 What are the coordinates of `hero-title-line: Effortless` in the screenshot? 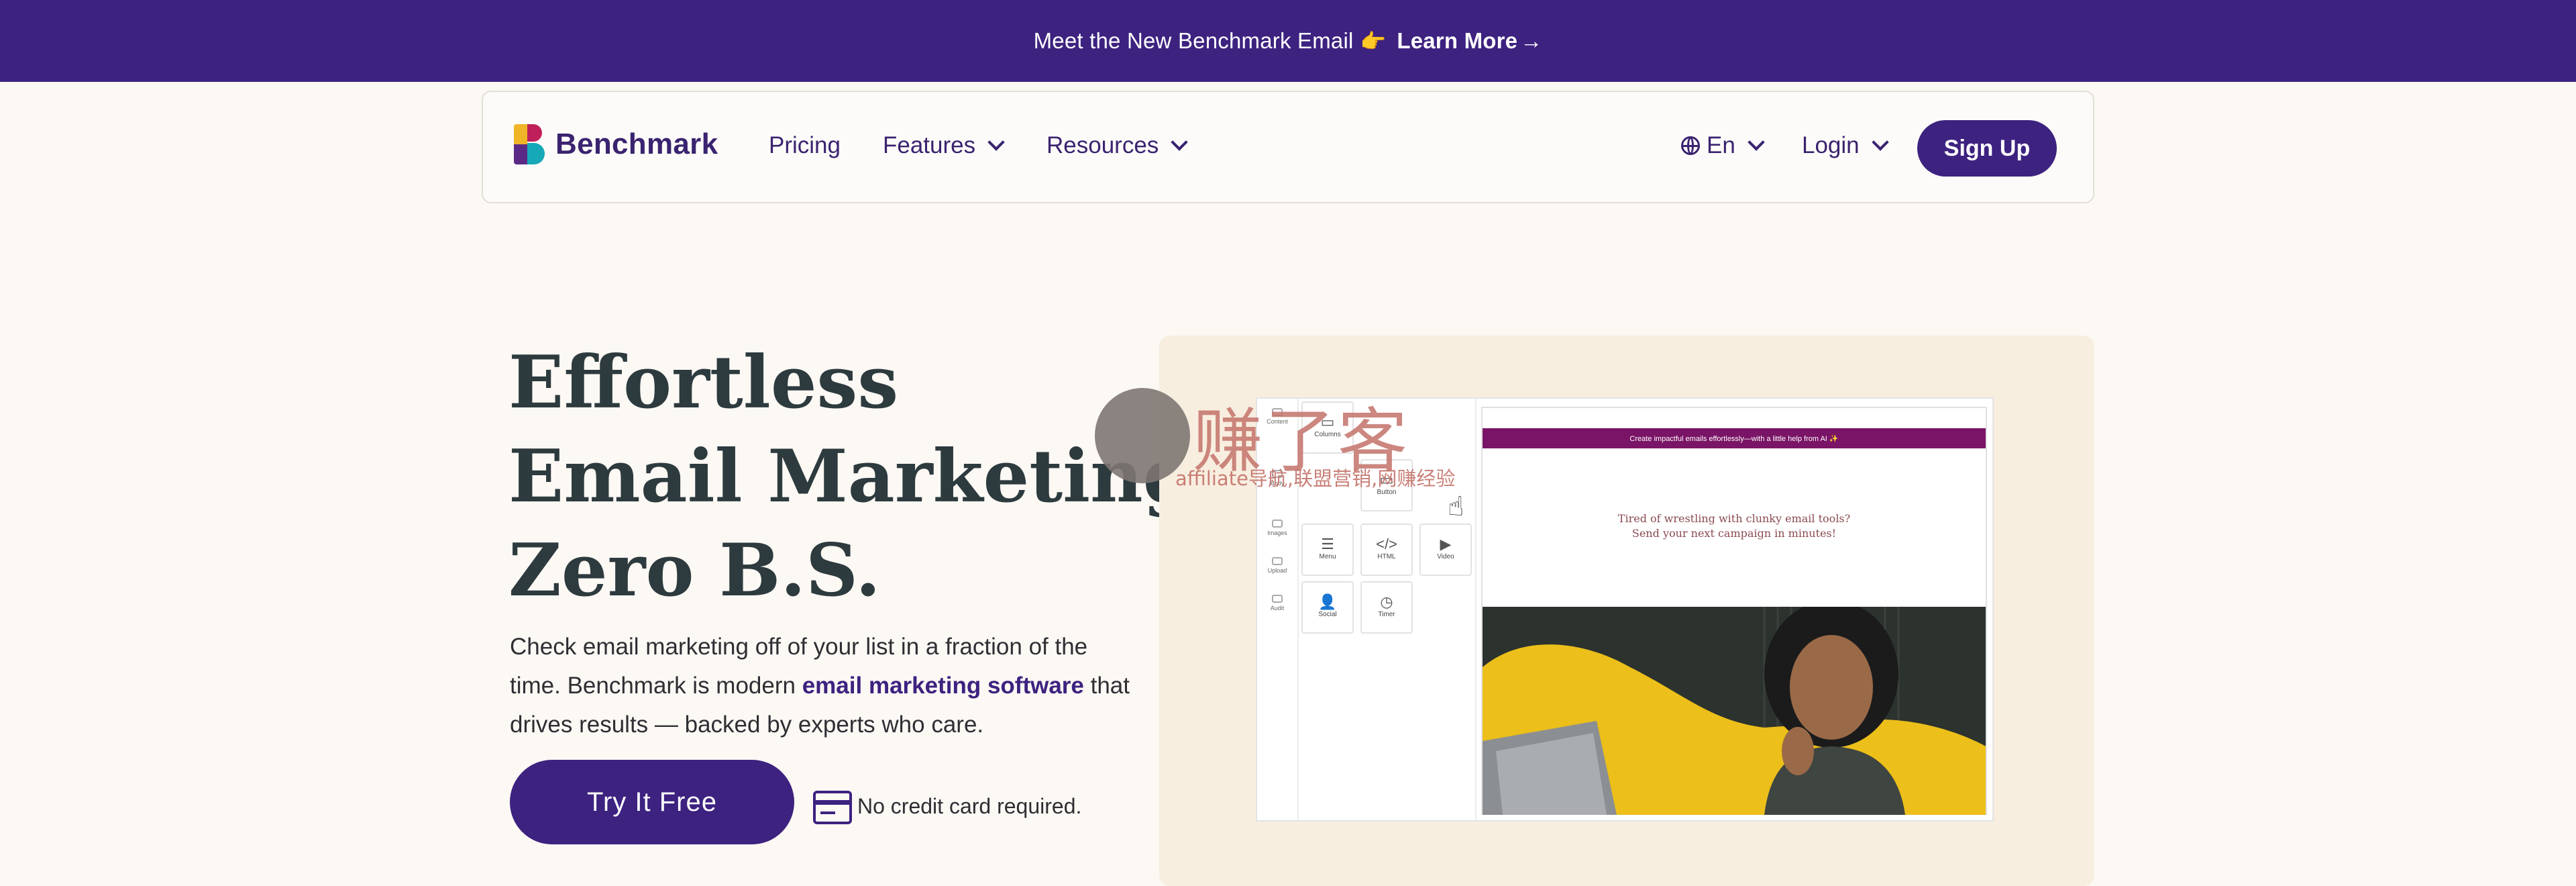 It's located at (703, 383).